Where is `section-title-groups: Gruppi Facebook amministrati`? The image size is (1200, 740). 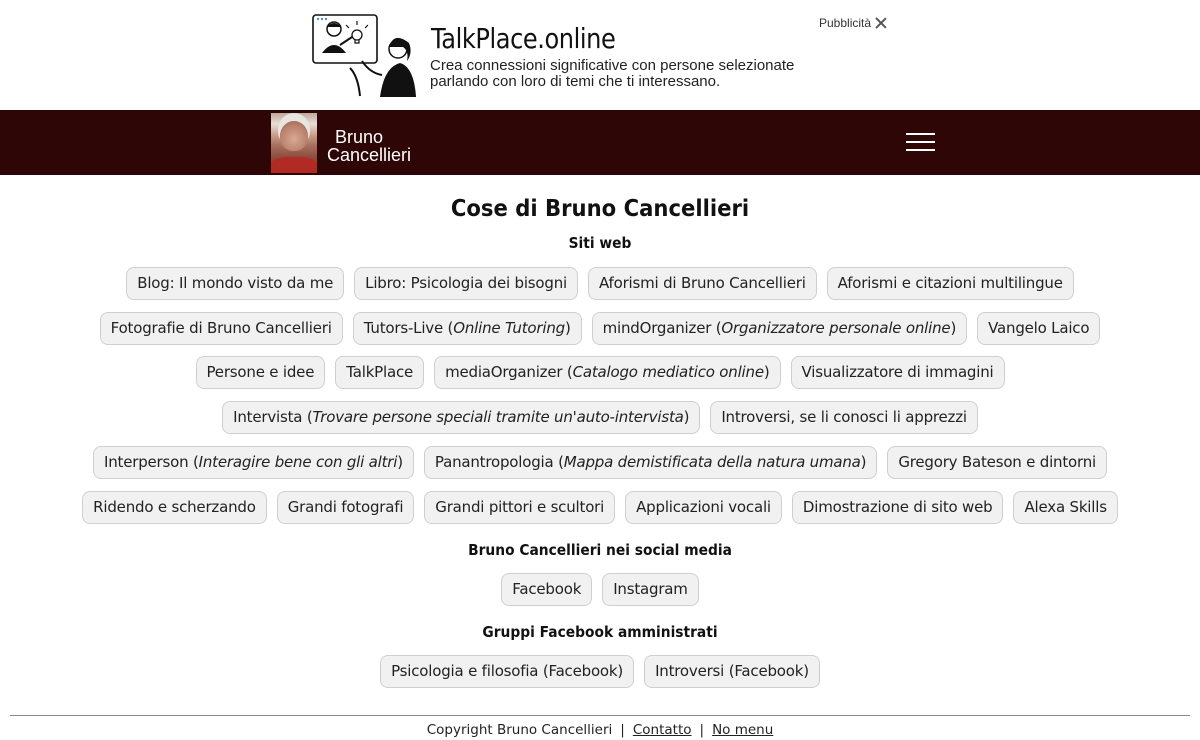 section-title-groups: Gruppi Facebook amministrati is located at coordinates (600, 632).